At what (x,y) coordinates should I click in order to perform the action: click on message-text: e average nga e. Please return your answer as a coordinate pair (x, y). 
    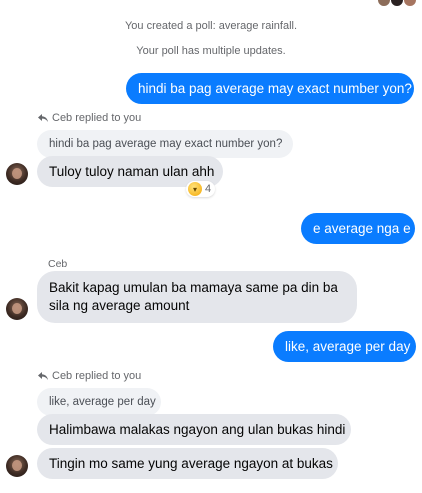
    Looking at the image, I should click on (362, 228).